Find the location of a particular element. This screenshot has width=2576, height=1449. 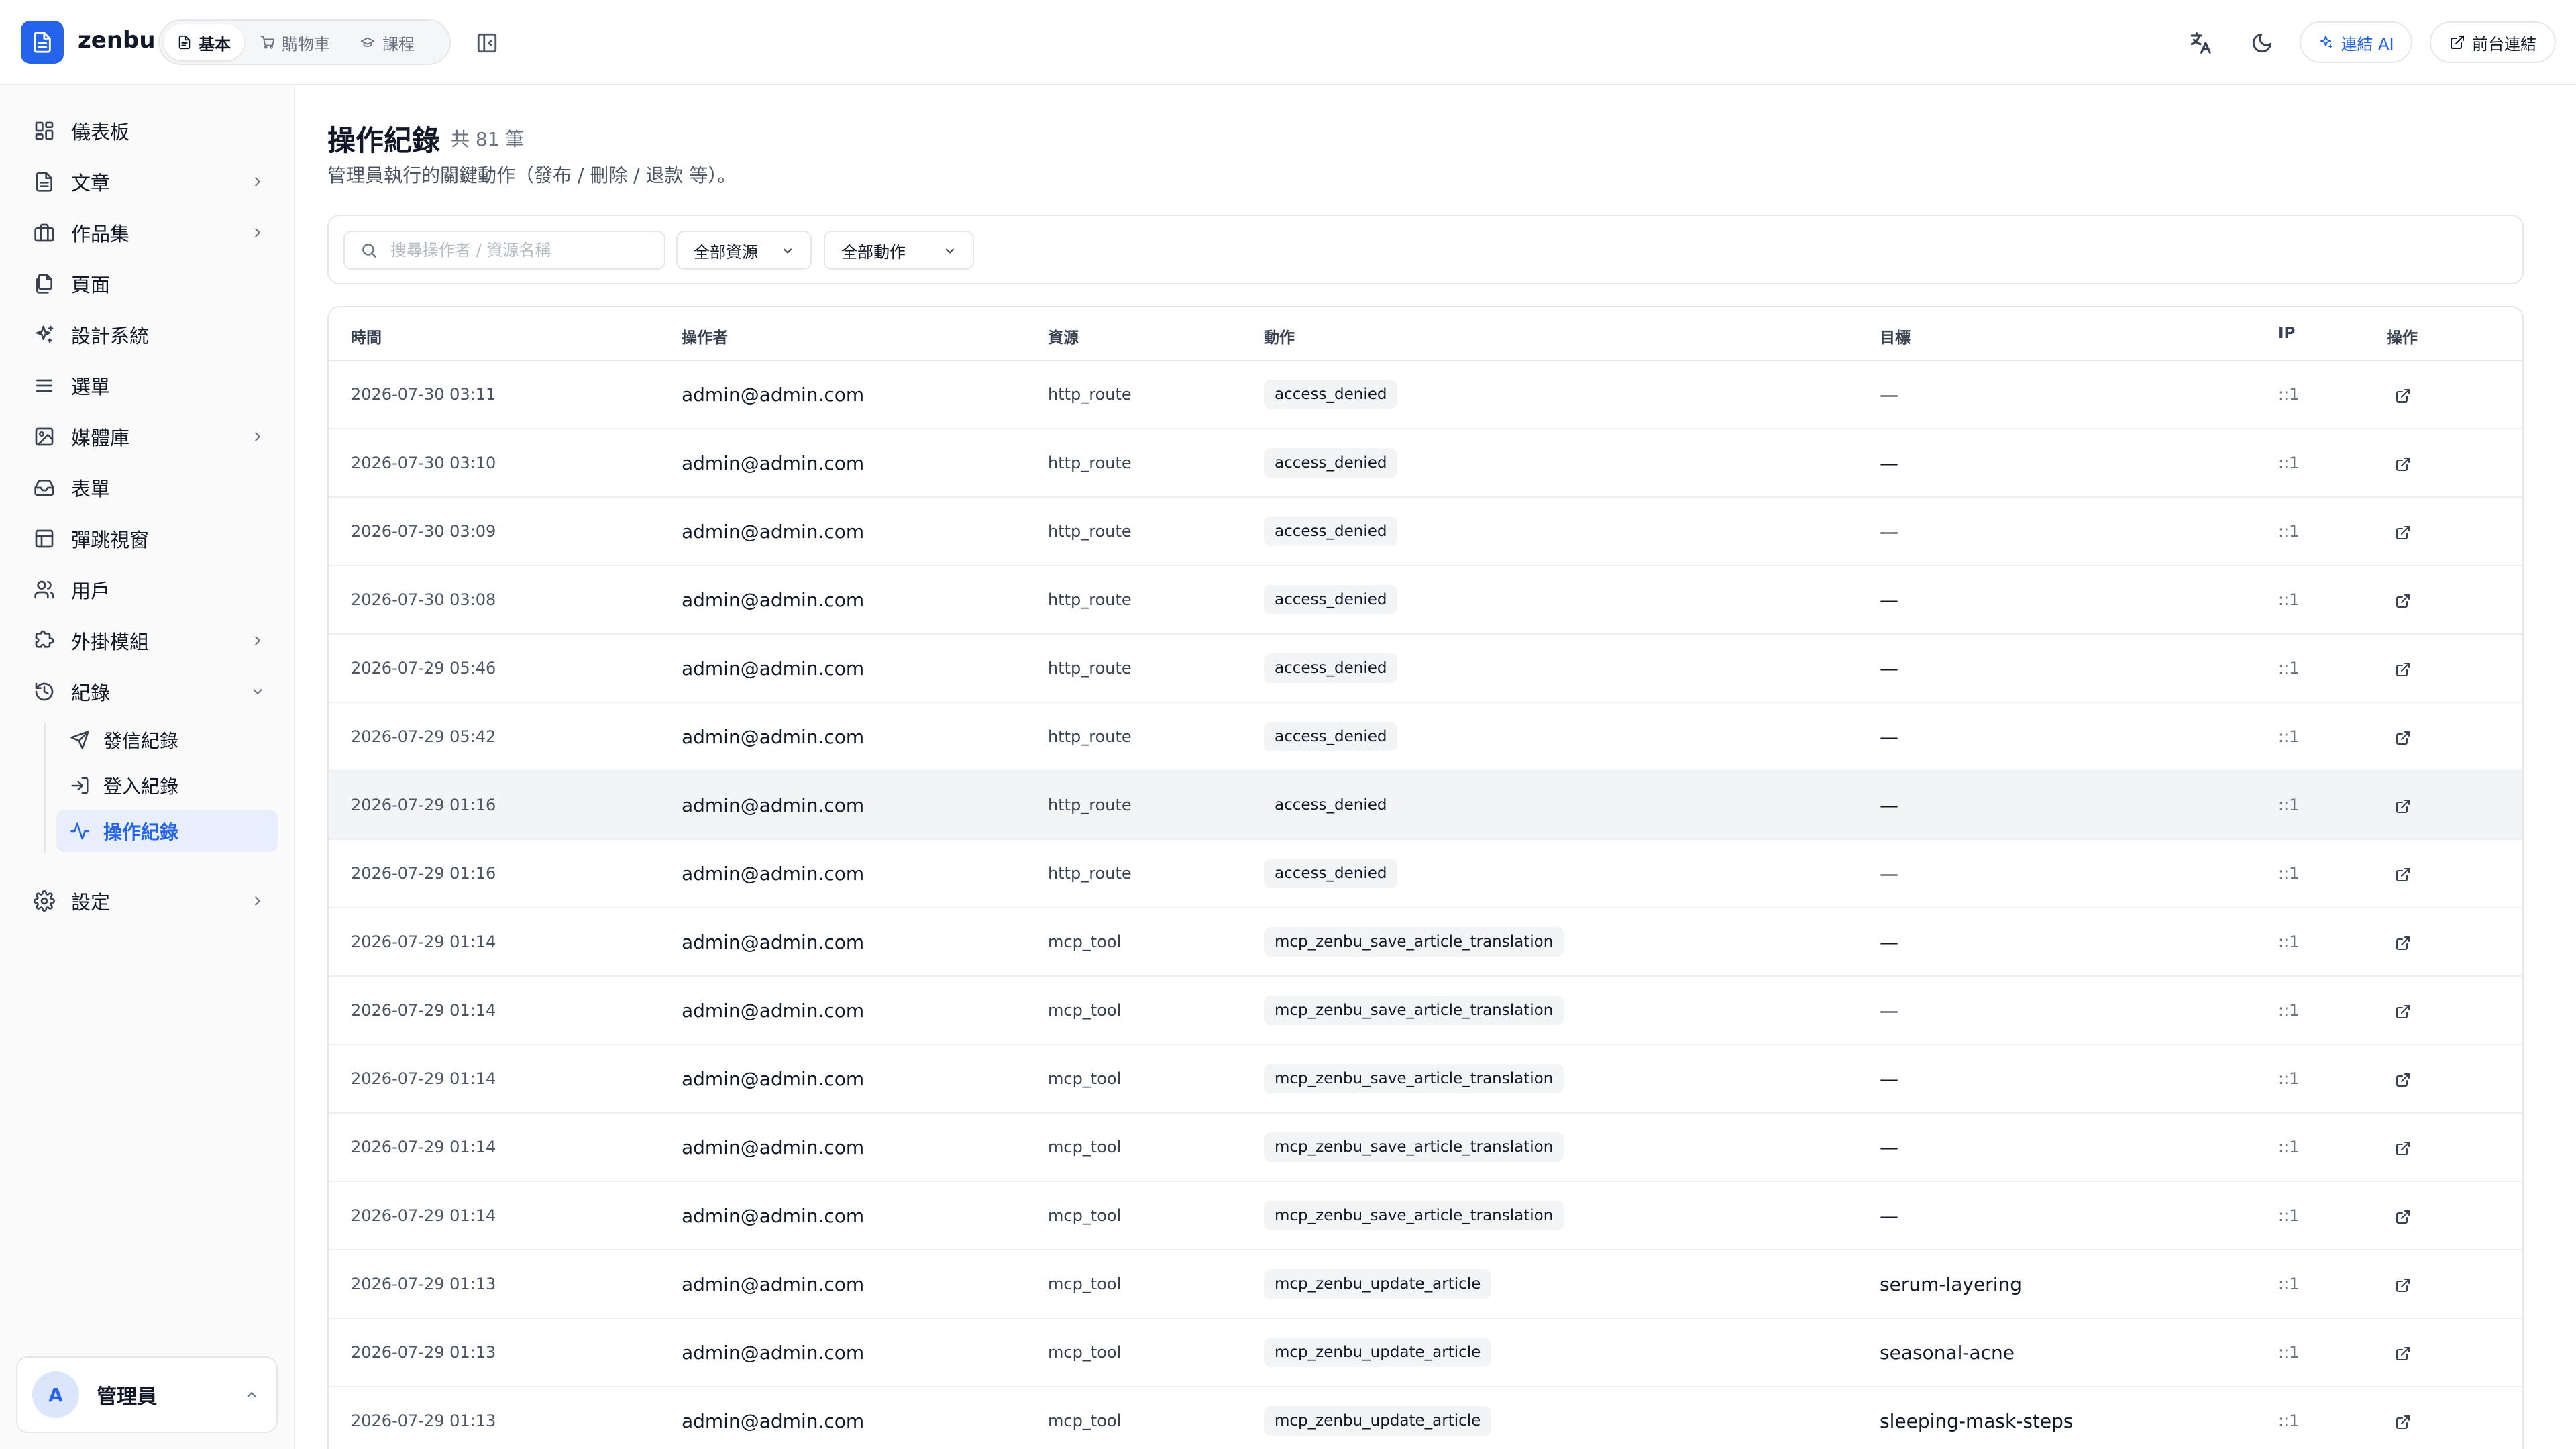

cell-action-badge: mcp_zenbu_update_article is located at coordinates (1378, 1421).